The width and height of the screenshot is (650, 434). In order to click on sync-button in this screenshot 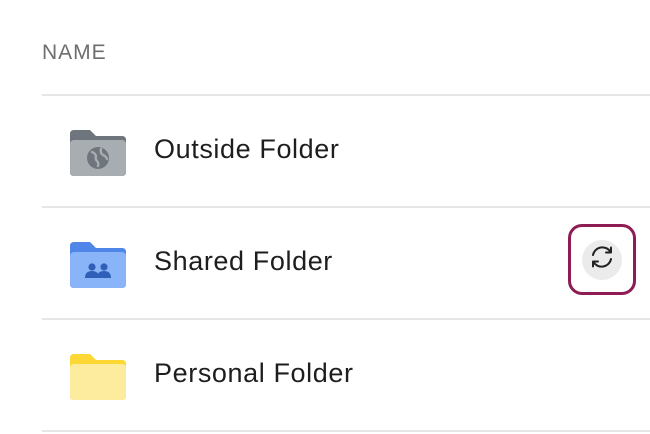, I will do `click(602, 259)`.